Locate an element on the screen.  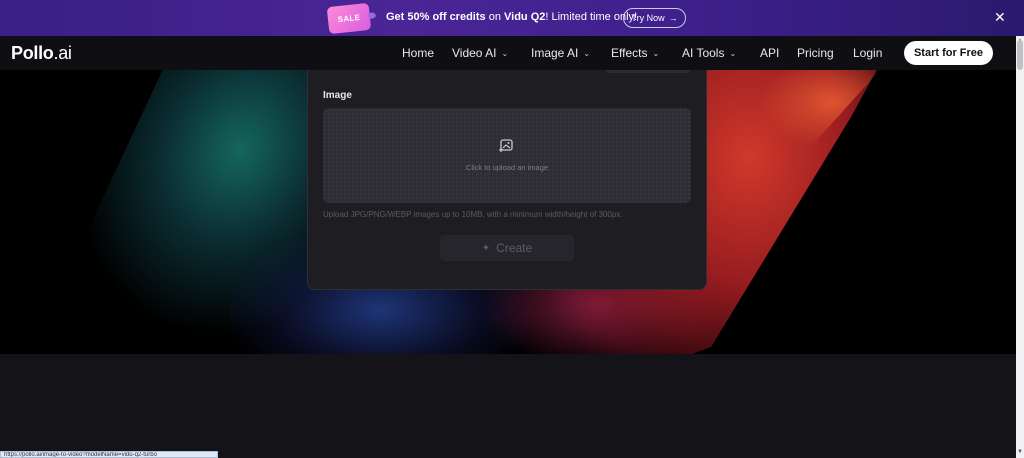
create-button-label: Create is located at coordinates (514, 248).